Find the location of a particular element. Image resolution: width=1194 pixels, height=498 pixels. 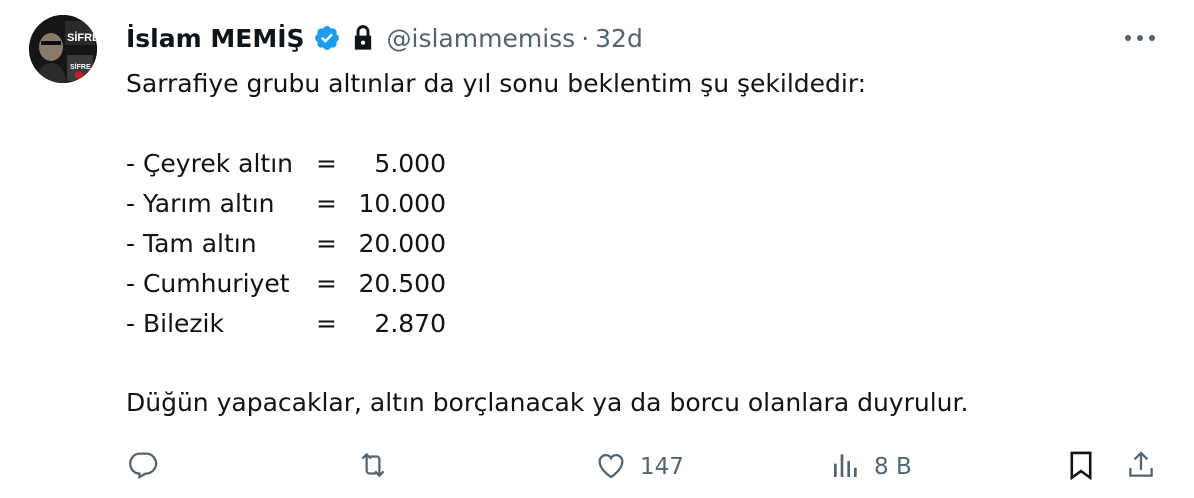

tweet-timestamp: 32d is located at coordinates (619, 38).